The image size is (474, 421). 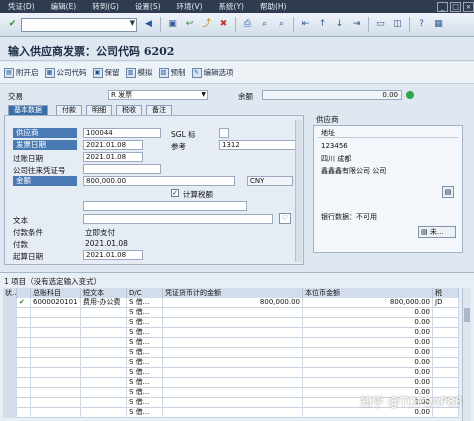 I want to click on first-page-icon: ⇤, so click(x=305, y=24).